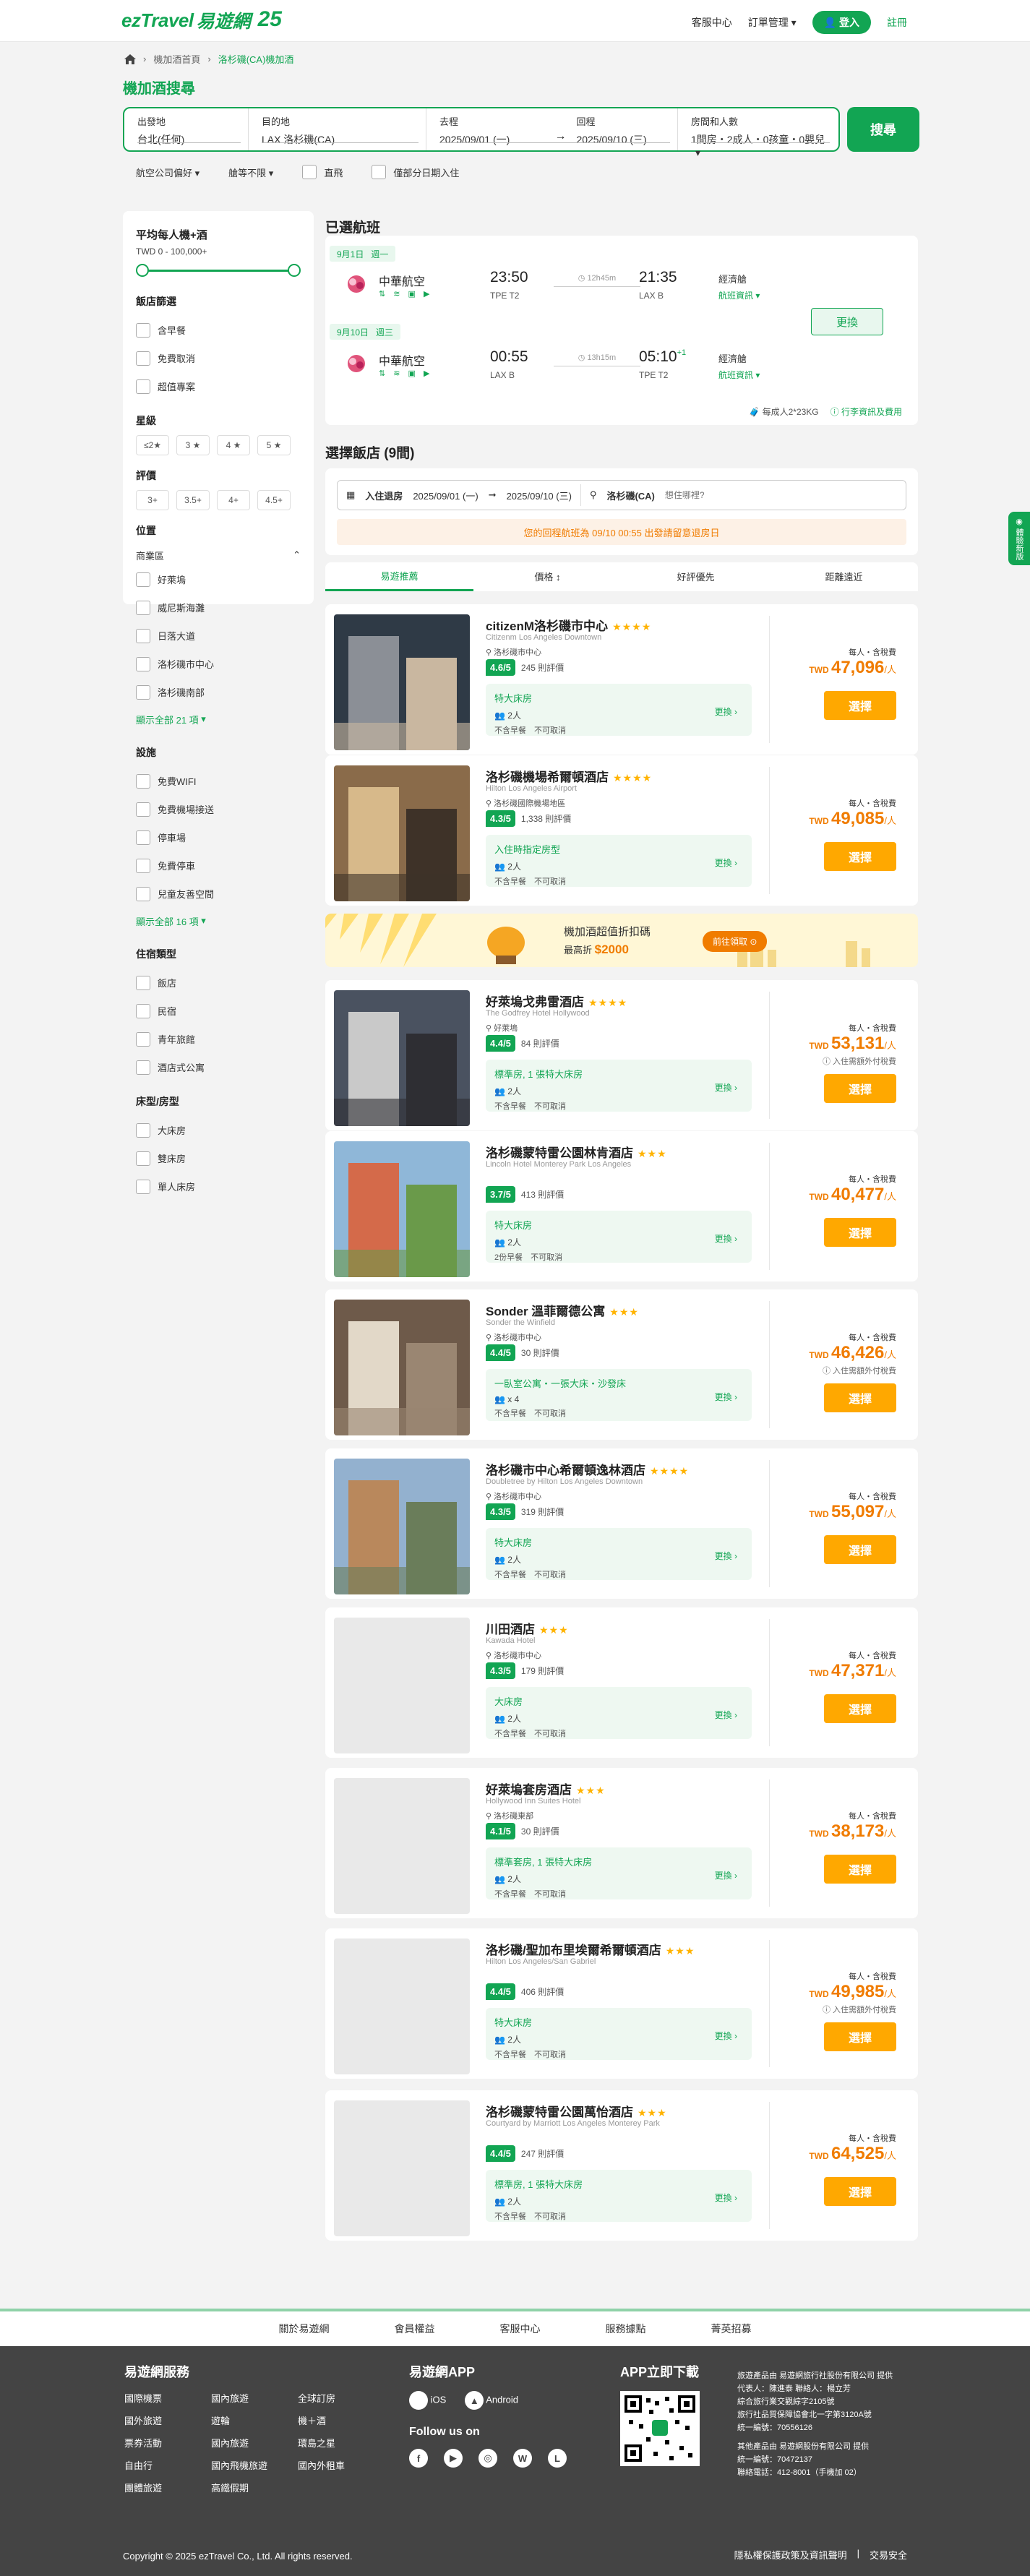 The height and width of the screenshot is (2576, 1030). What do you see at coordinates (619, 1395) in the screenshot?
I see `room-option: 一臥室公寓・一張大床・沙發床 👥 x 4 不含早餐 不可取消 更換 ›` at bounding box center [619, 1395].